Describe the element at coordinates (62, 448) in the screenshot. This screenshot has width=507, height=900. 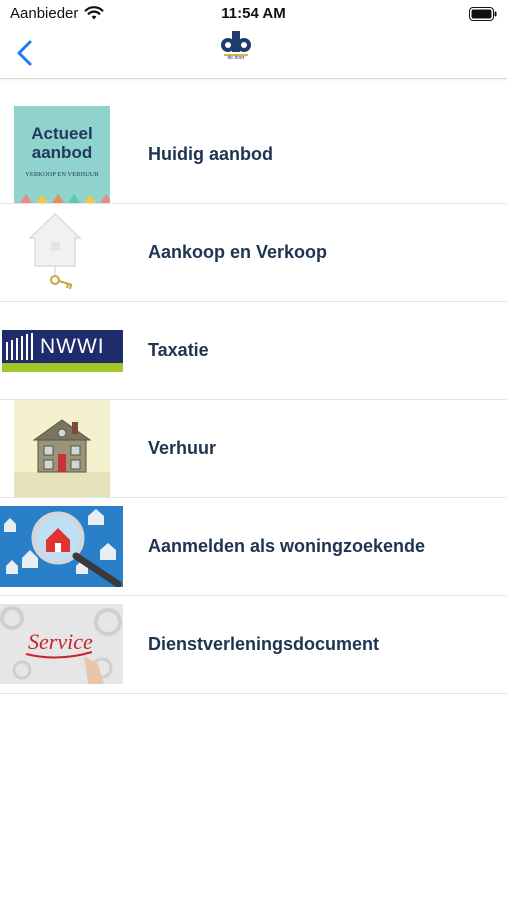
I see `house-illustration-thumbnail` at that location.